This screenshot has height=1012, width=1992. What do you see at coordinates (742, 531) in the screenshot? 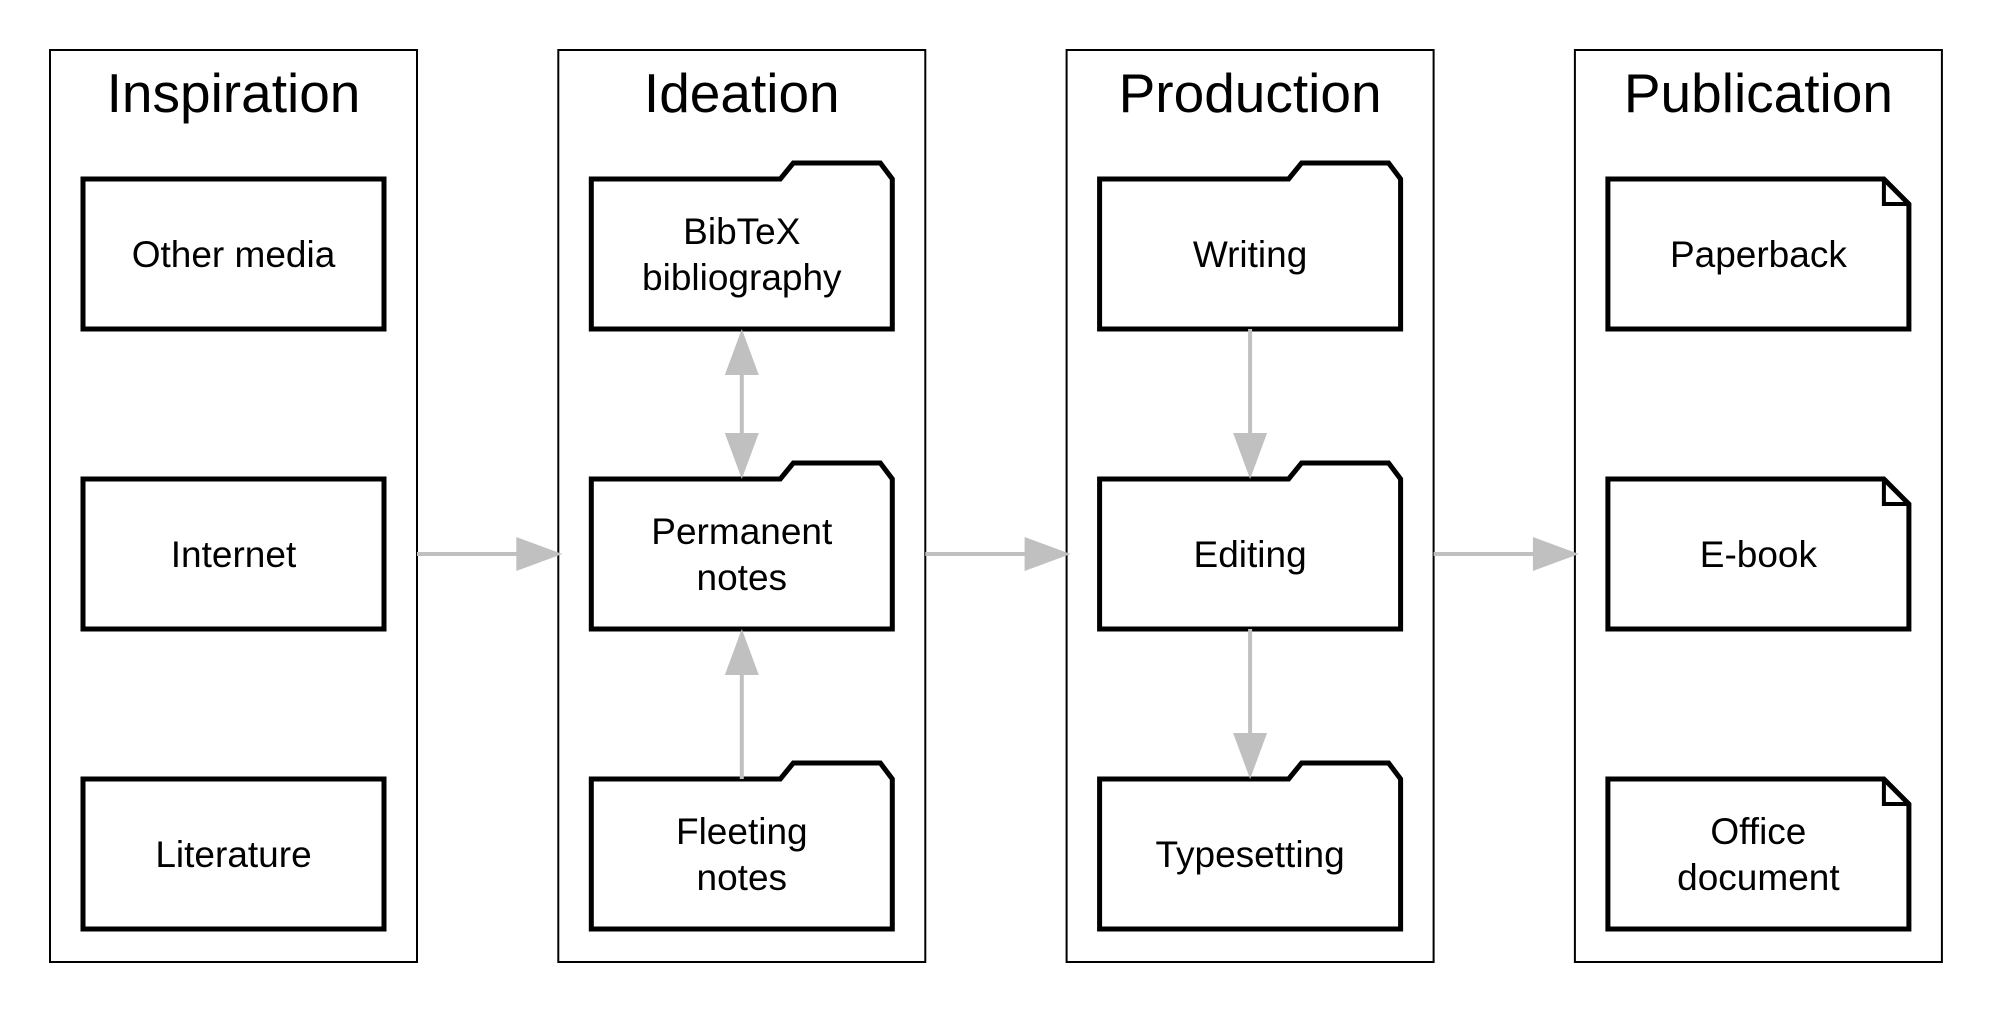
I see `node-label: Permanent` at bounding box center [742, 531].